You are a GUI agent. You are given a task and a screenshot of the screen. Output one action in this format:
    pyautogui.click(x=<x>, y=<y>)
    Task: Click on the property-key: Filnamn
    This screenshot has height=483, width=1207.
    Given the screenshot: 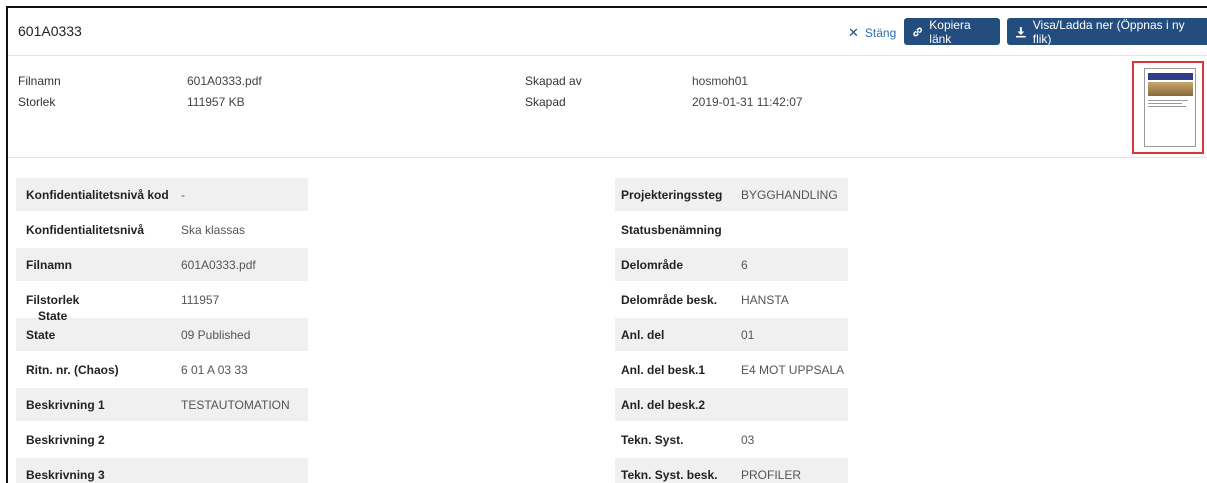 What is the action you would take?
    pyautogui.click(x=49, y=265)
    